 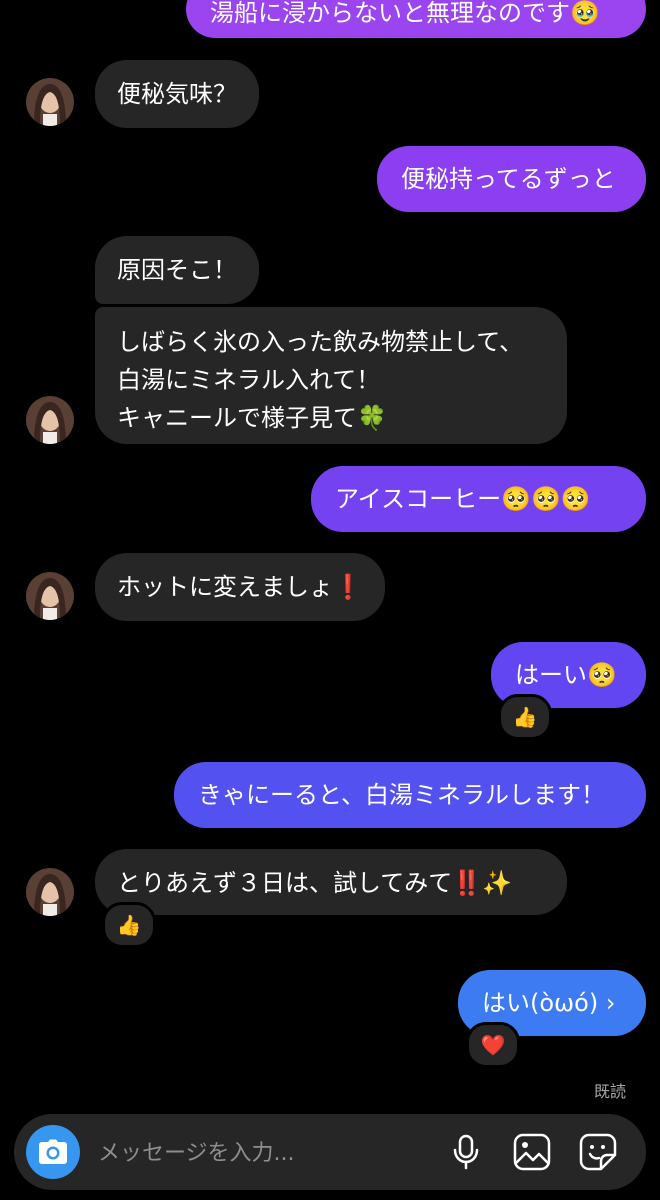 I want to click on message-text: アイスコーヒー🥺🥺🥺, so click(x=463, y=499).